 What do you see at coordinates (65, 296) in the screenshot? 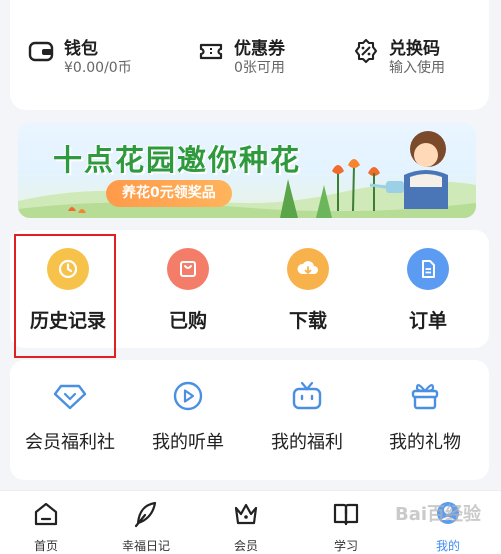
I see `highlight-annotation-box` at bounding box center [65, 296].